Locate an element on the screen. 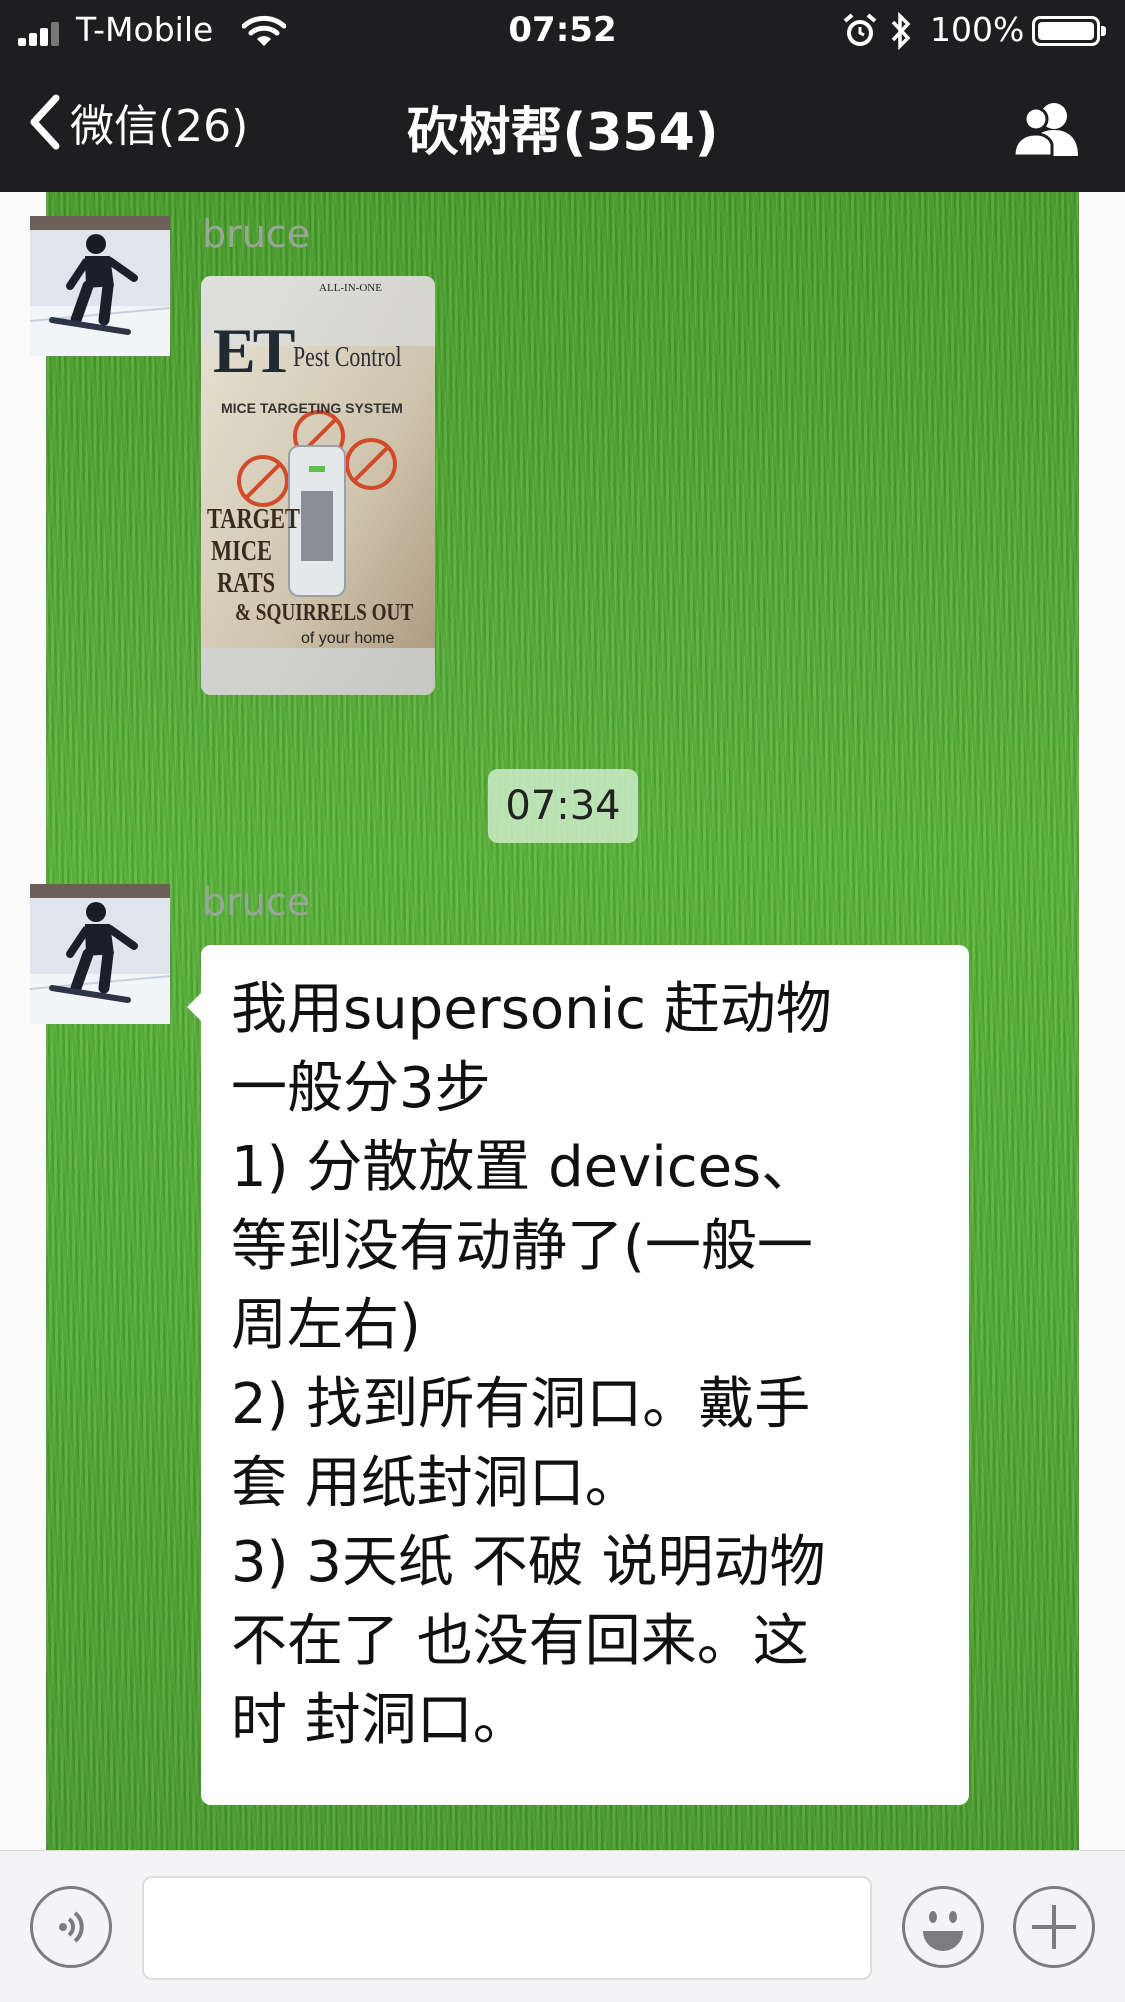 The image size is (1125, 2002). carrier-label: T-Mobile is located at coordinates (145, 29).